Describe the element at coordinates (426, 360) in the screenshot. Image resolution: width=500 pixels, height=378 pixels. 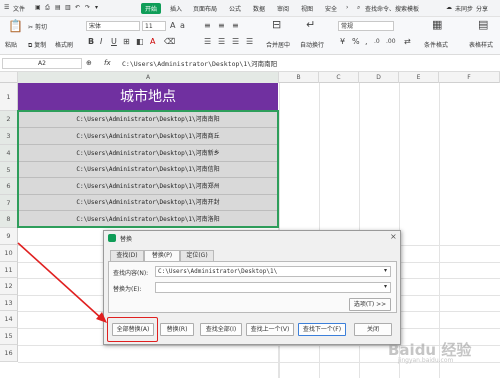
I see `watermark-url: jingyan.baidu.com` at that location.